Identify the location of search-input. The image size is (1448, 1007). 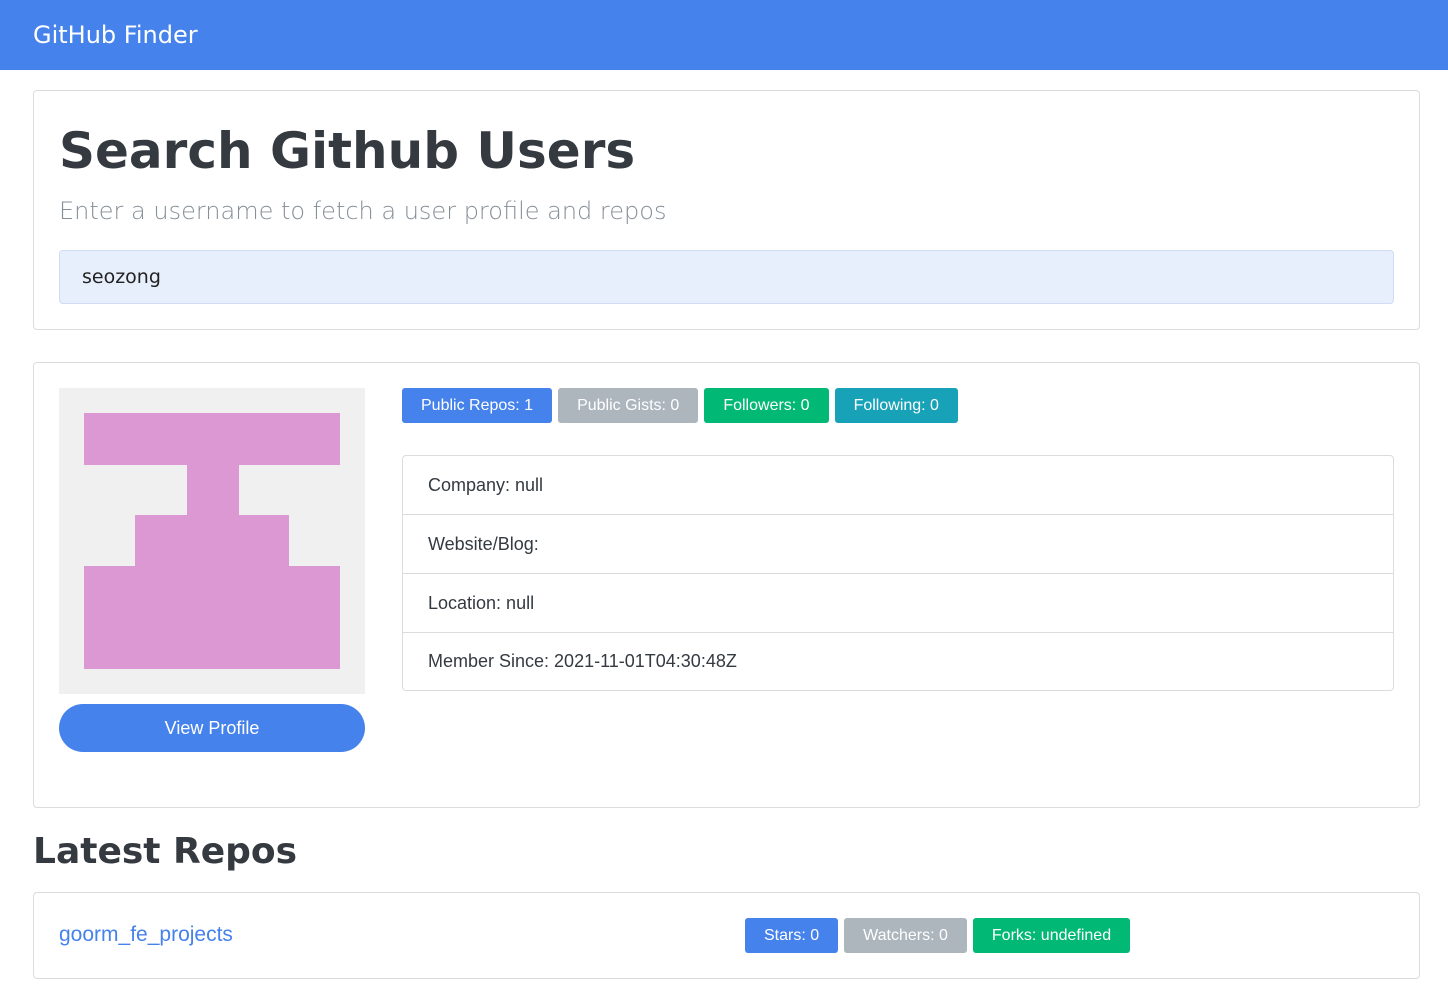
(726, 277).